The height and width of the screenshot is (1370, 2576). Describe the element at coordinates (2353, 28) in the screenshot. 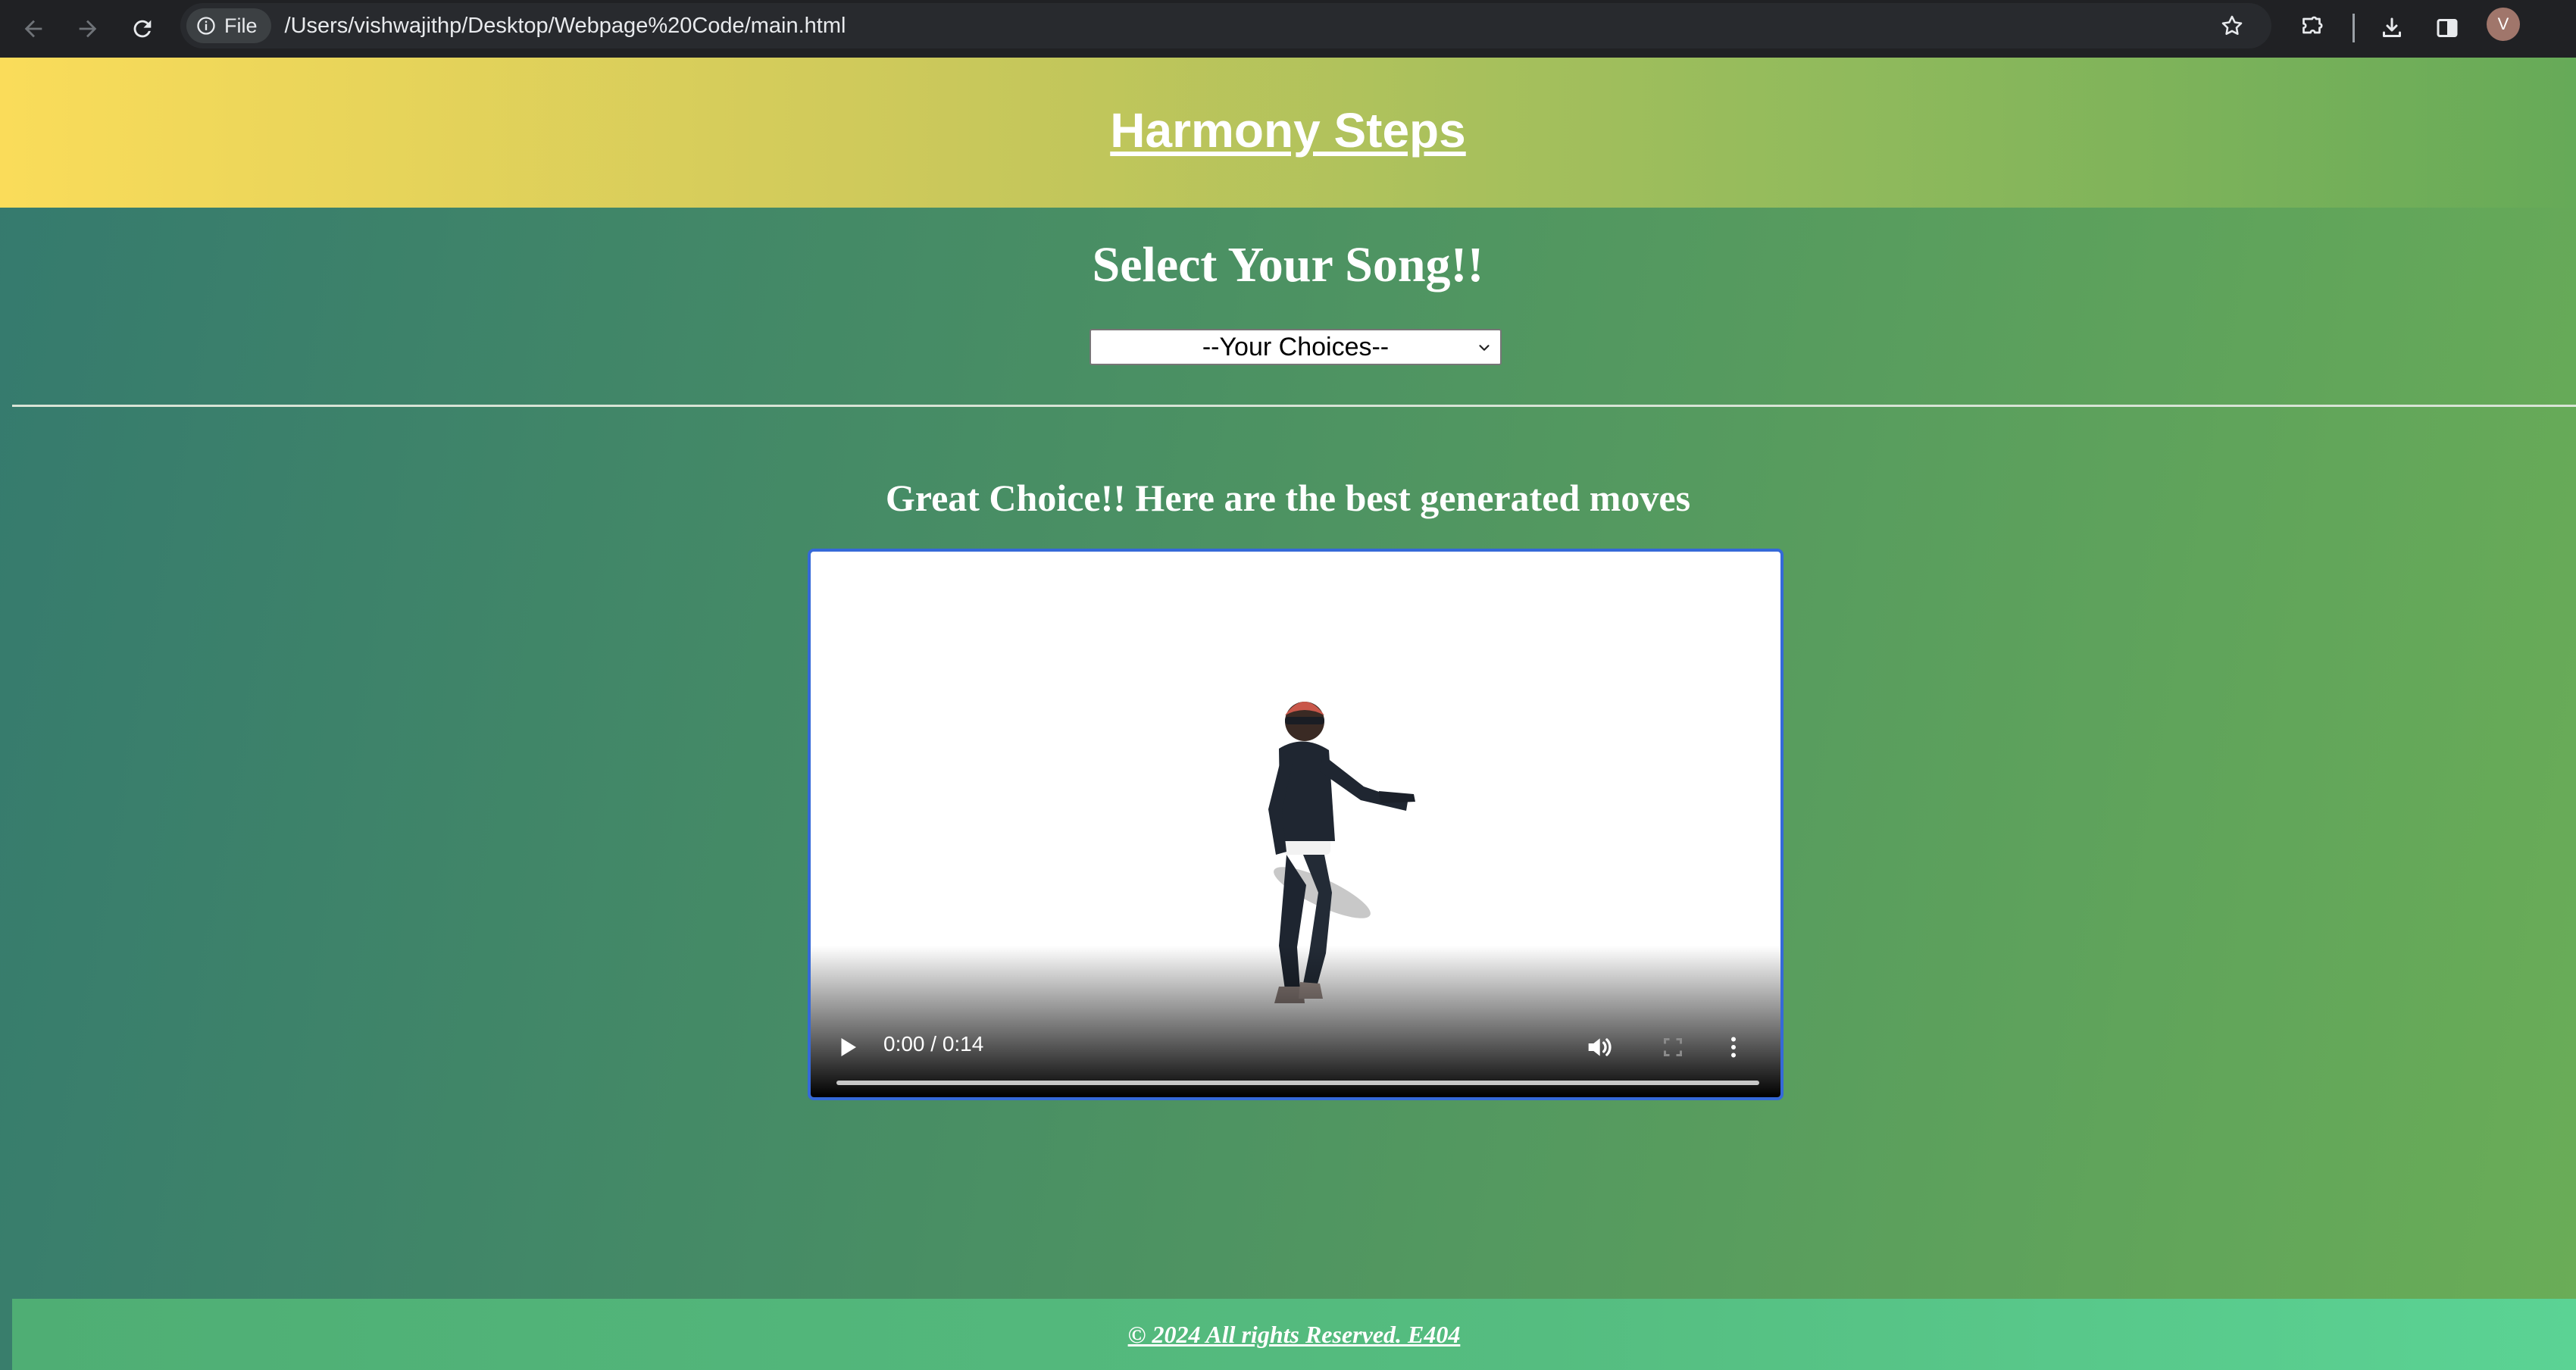

I see `toolbar-separator` at that location.